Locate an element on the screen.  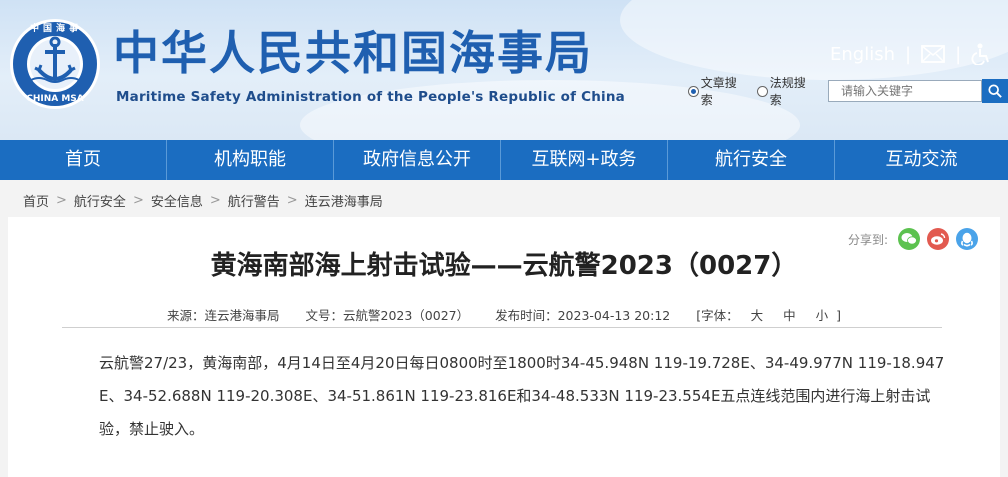
logo-top-text: 中国海事 is located at coordinates (56, 29).